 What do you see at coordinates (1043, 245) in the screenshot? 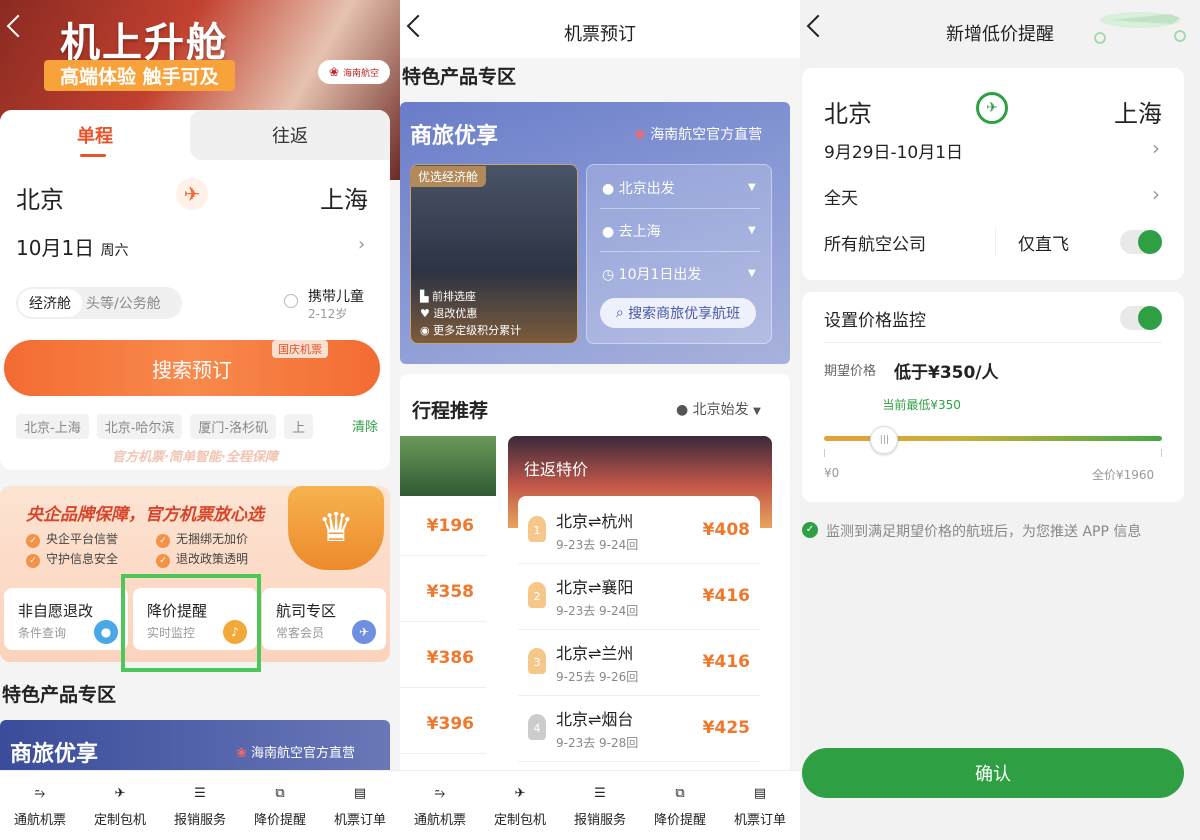
I see `direct-only-label: 仅直飞` at bounding box center [1043, 245].